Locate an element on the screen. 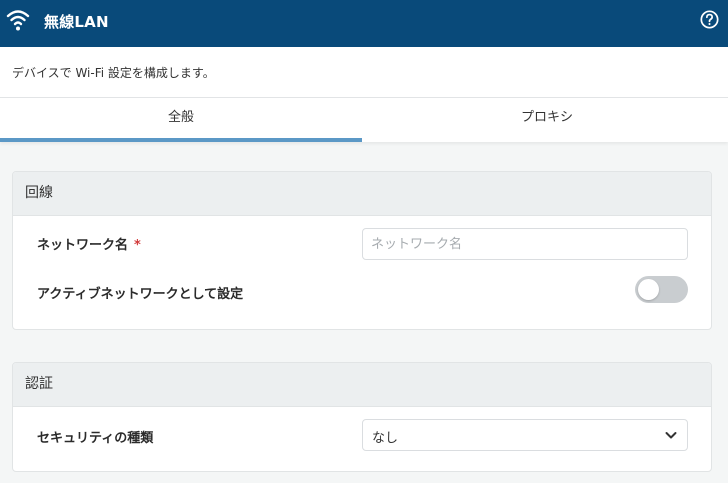 This screenshot has height=483, width=728. wifi-icon is located at coordinates (18, 20).